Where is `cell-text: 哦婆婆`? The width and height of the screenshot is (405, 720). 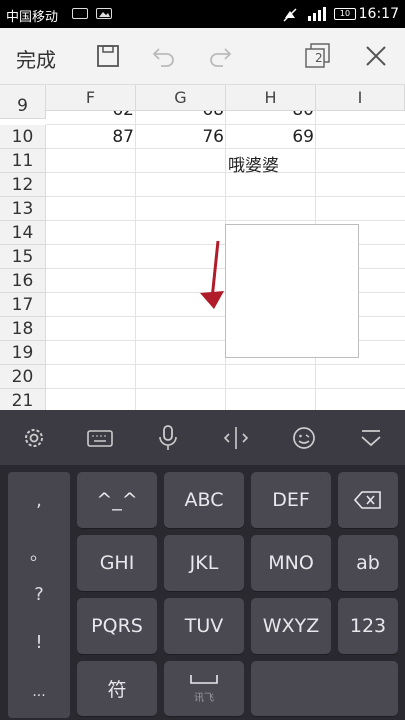
cell-text: 哦婆婆 is located at coordinates (253, 163).